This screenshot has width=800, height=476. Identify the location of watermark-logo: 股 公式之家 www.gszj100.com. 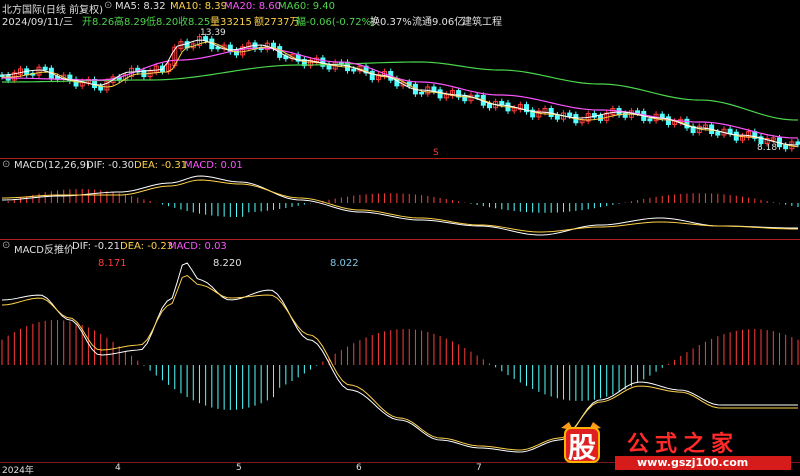
(675, 445).